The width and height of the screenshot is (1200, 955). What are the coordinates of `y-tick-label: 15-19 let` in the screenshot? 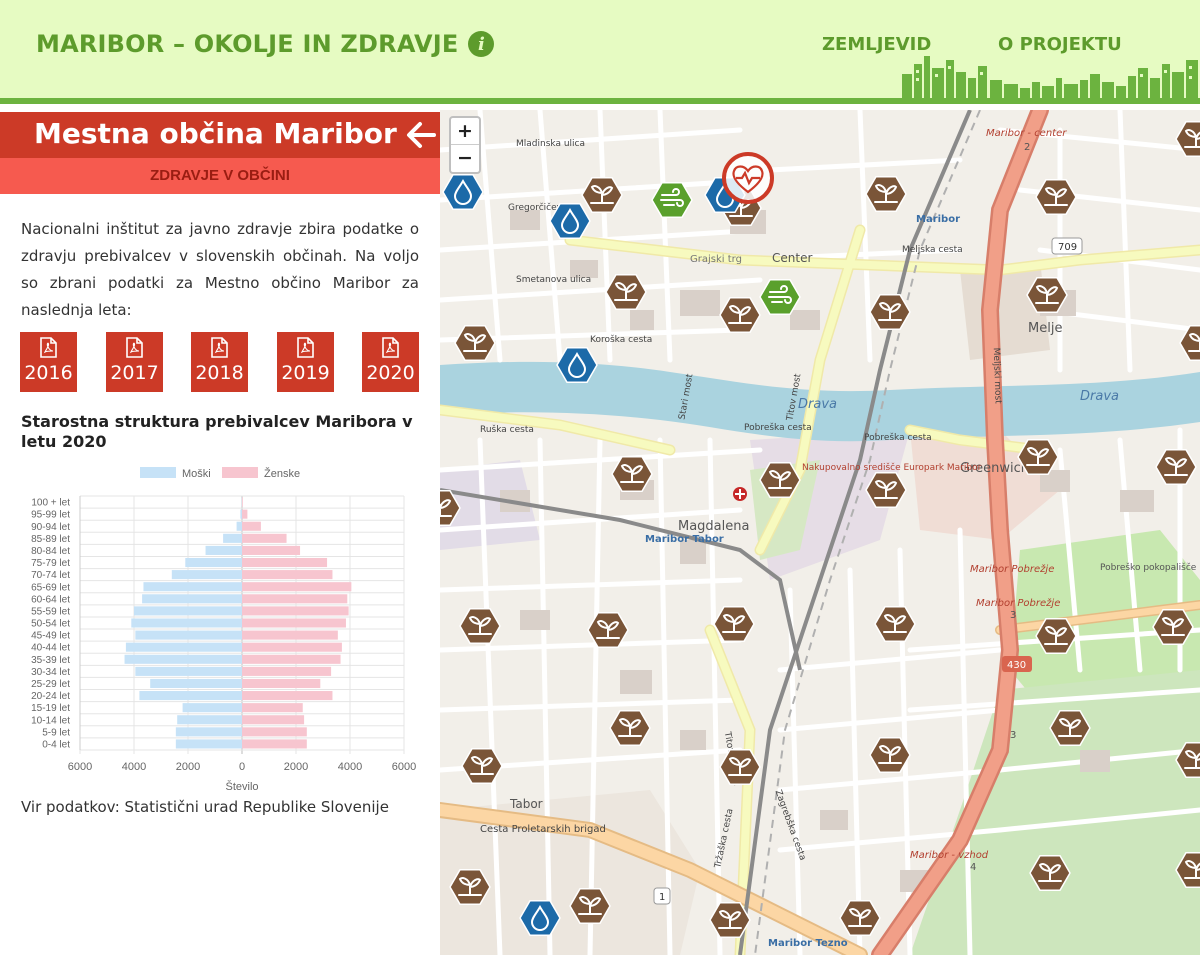 It's located at (50, 708).